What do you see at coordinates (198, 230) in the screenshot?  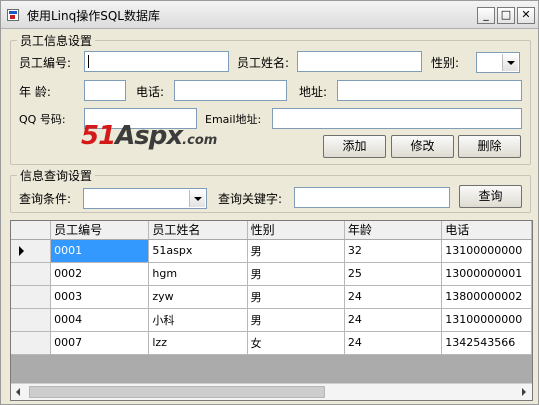 I see `column-header-emp-name: 员工姓名` at bounding box center [198, 230].